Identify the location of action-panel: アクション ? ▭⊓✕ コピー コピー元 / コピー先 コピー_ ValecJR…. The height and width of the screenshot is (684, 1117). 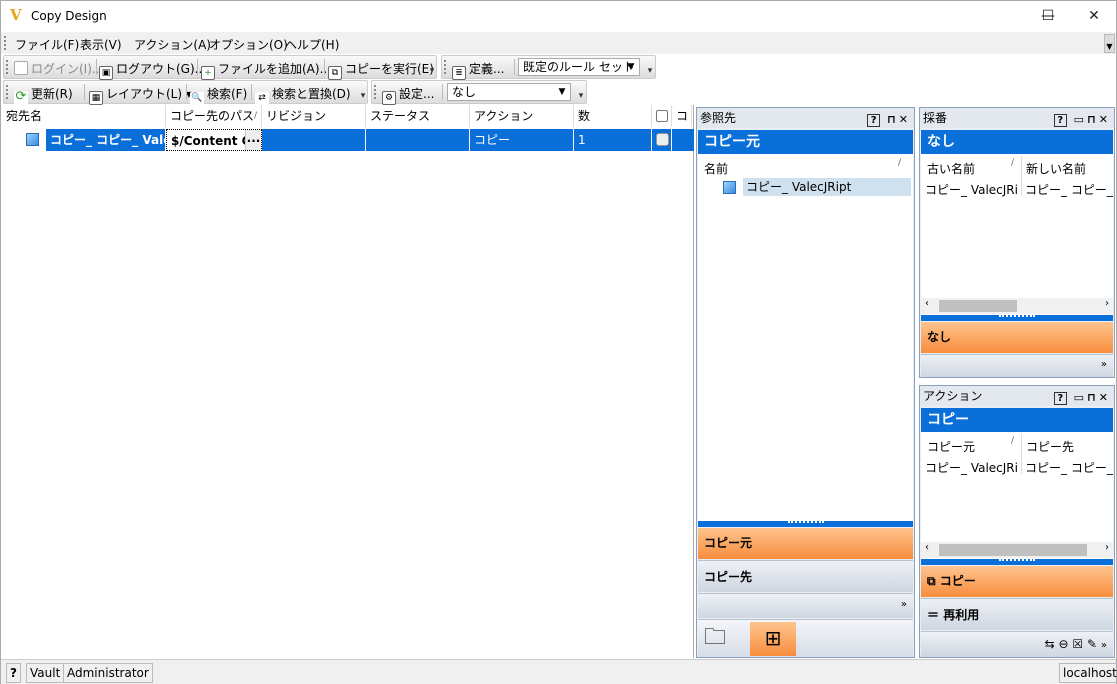
(1017, 521).